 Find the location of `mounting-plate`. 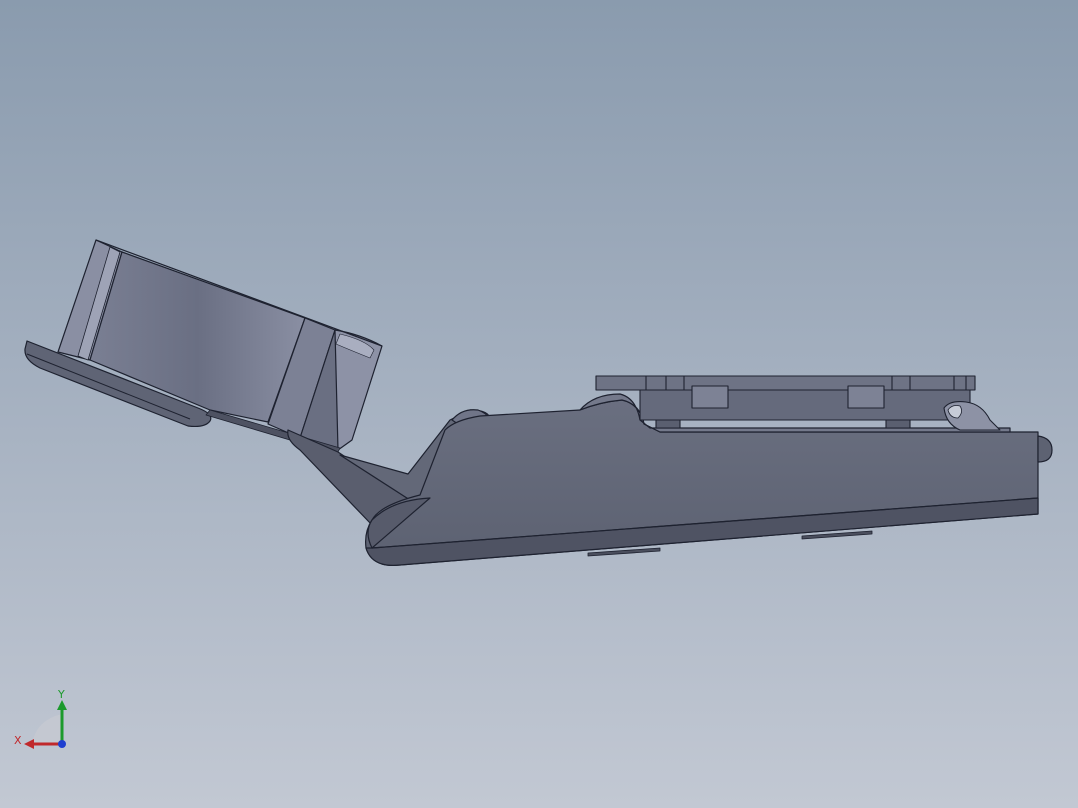

mounting-plate is located at coordinates (798, 403).